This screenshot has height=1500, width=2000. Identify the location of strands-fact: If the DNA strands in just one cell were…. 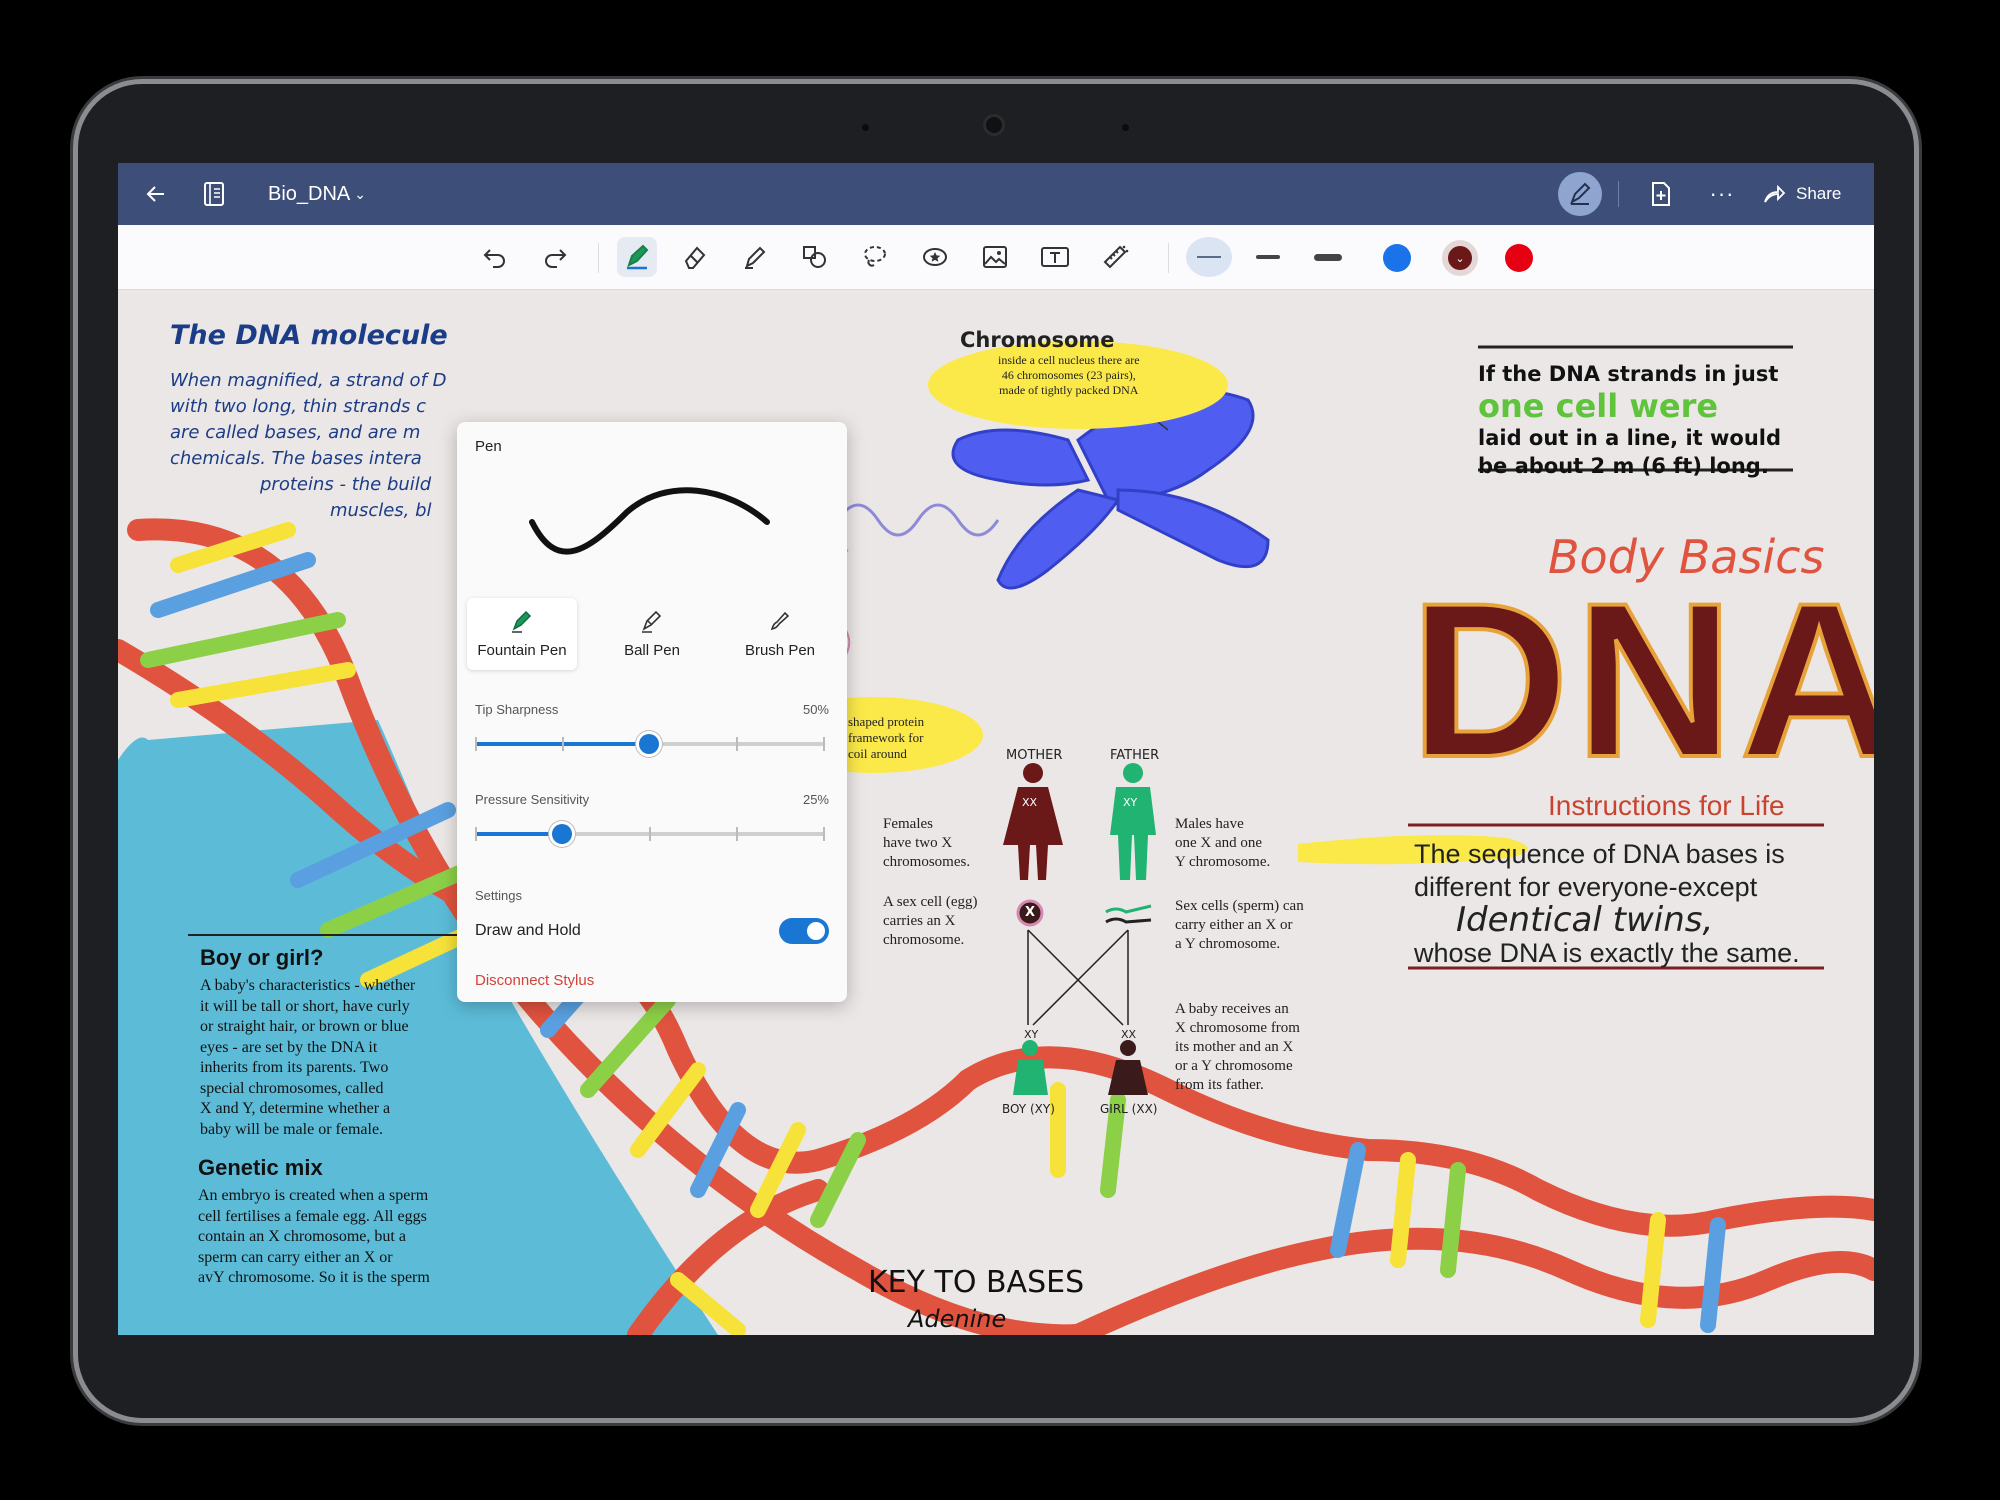
(1630, 420).